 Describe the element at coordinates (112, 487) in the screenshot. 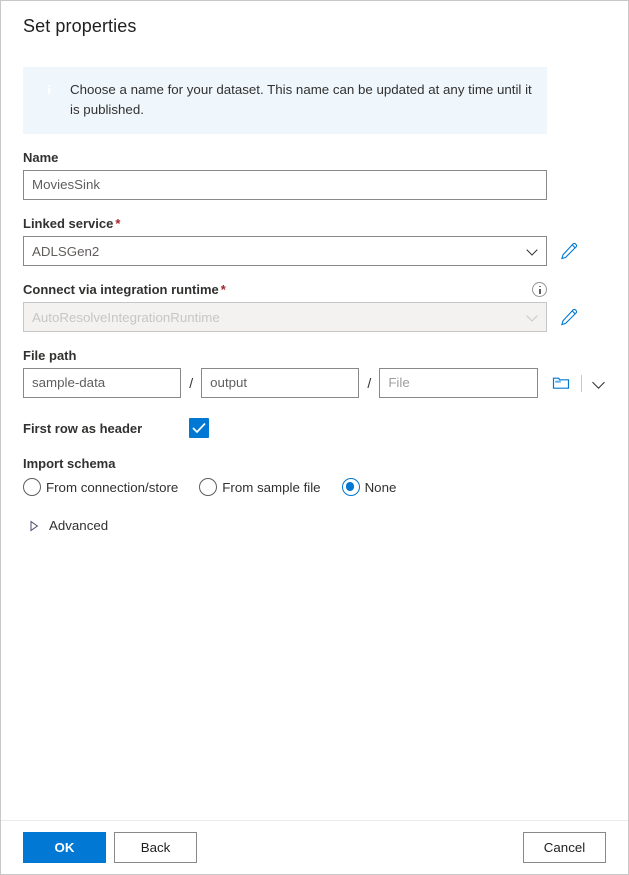

I see `radio-label: From connection/store` at that location.